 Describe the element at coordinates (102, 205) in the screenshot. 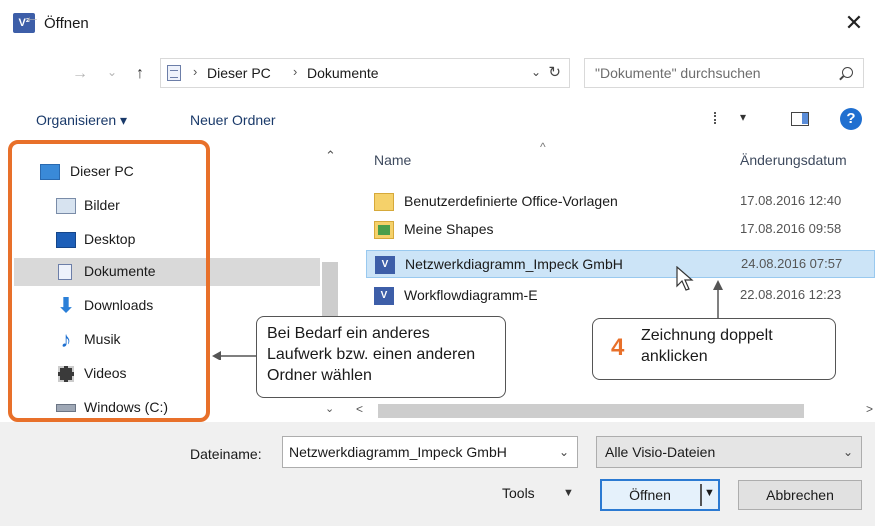

I see `sidebar-item-label: Bilder` at that location.